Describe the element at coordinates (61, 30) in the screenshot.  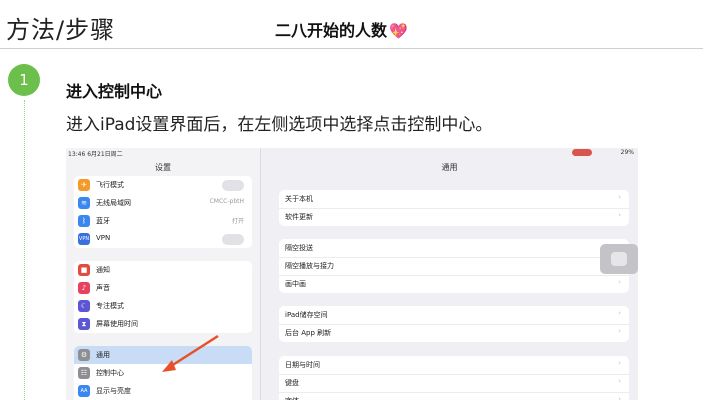
I see `page-title: 方法/步骤` at that location.